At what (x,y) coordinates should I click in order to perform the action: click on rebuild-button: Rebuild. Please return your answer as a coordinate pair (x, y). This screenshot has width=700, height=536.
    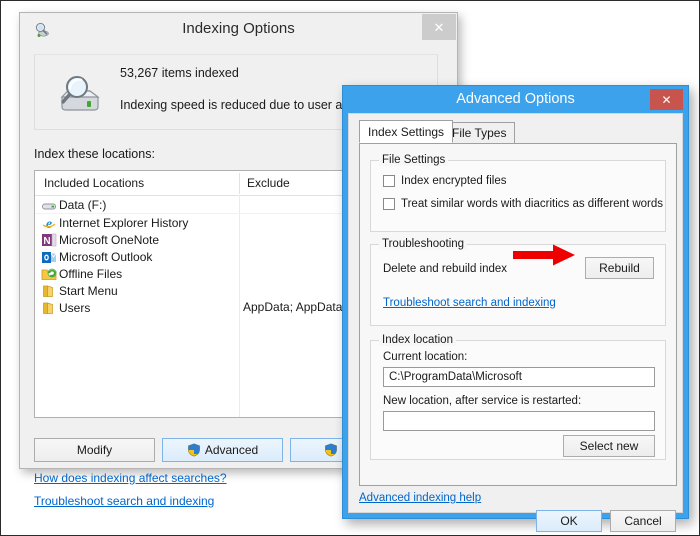
    Looking at the image, I should click on (619, 268).